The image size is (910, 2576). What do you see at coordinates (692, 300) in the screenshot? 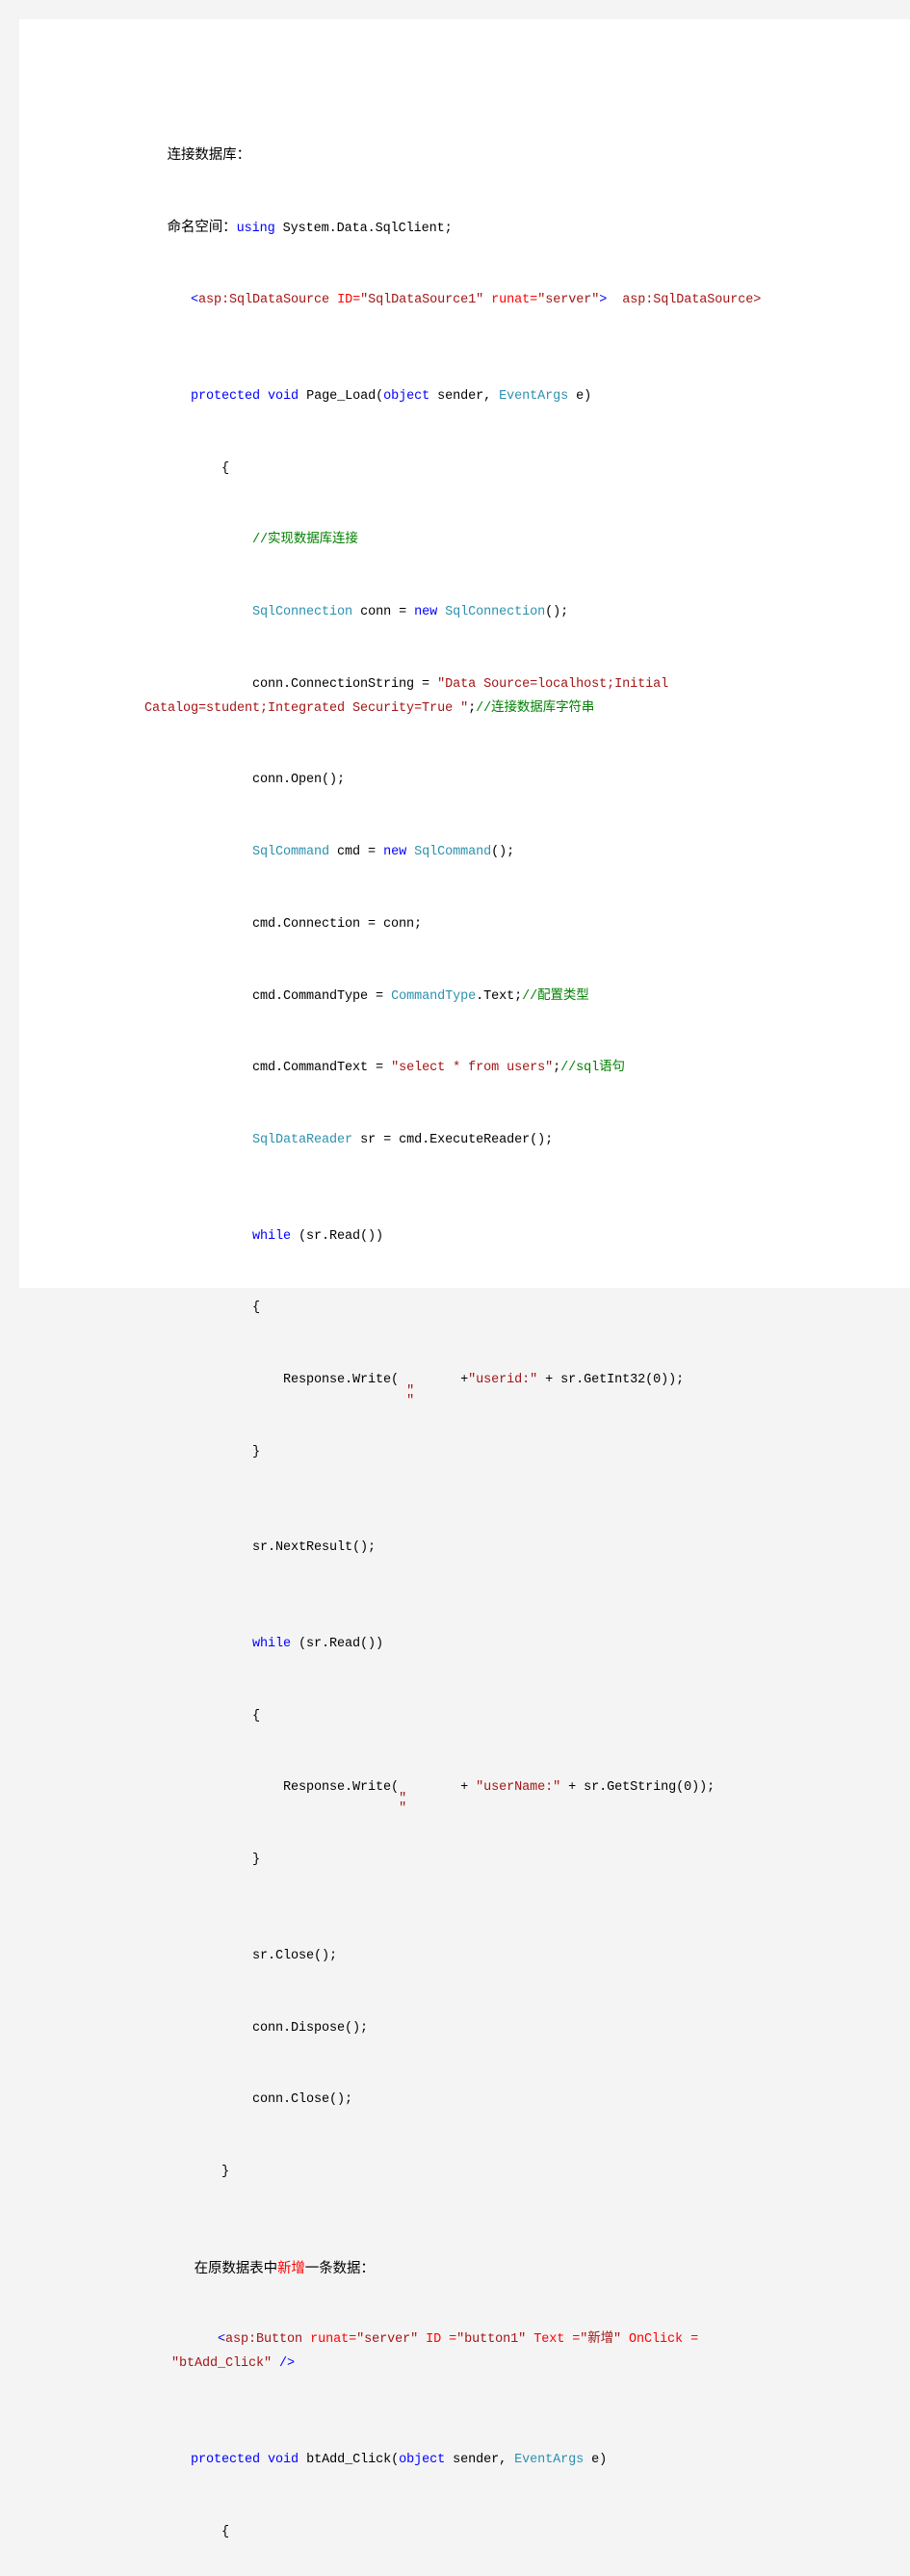
I see `tag-name-sqldatasource-close: asp:SqlDataSource>` at bounding box center [692, 300].